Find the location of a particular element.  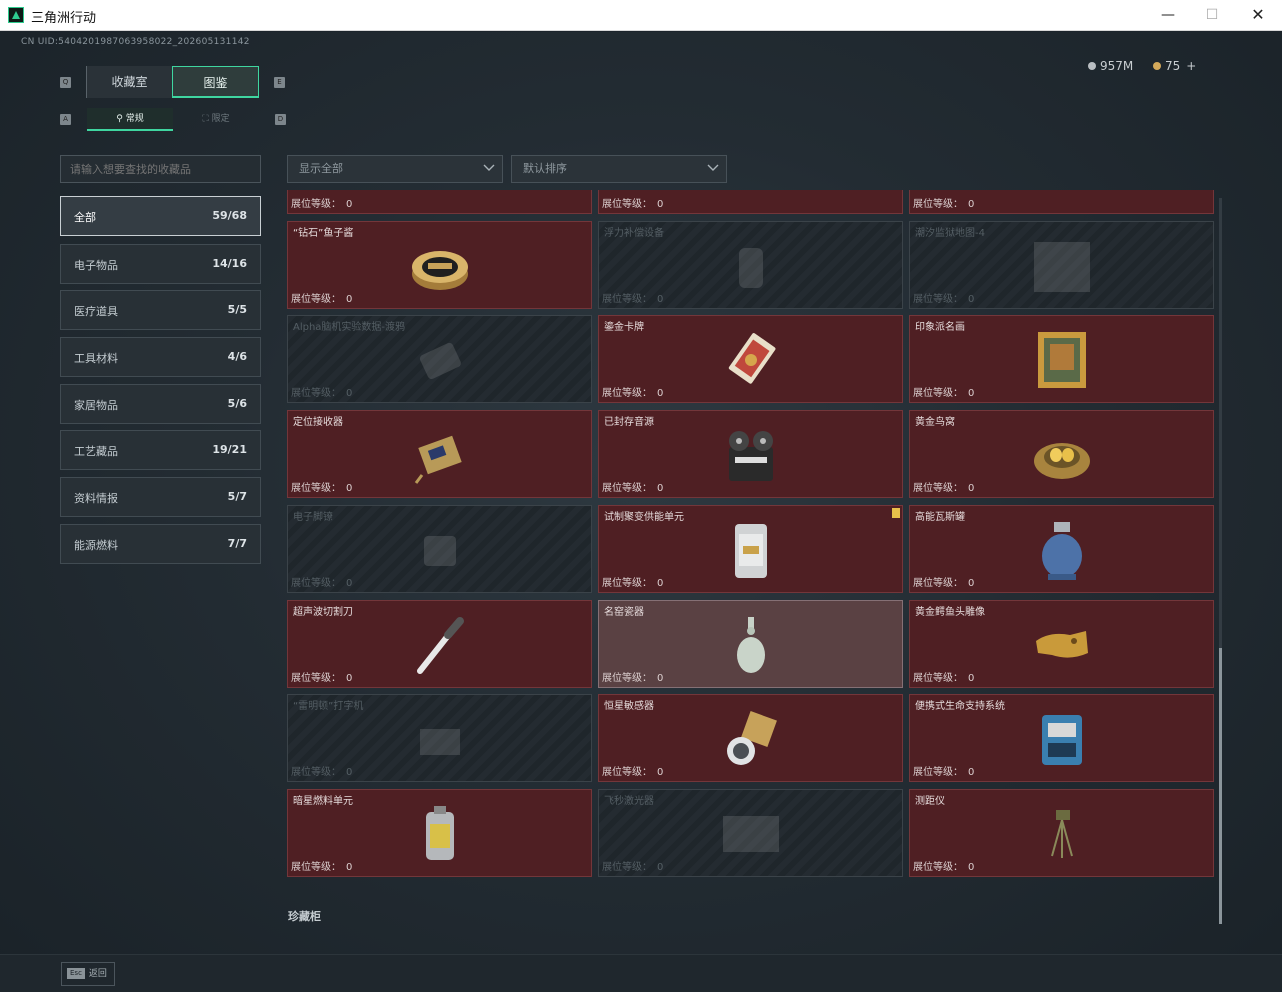

category-count: 5/6 is located at coordinates (237, 403).